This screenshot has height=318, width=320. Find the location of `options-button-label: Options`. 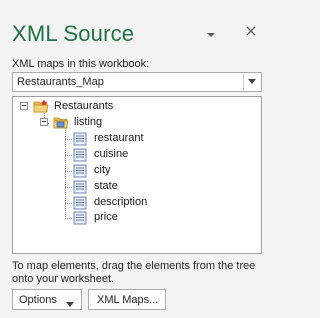

options-button-label: Options is located at coordinates (38, 300).